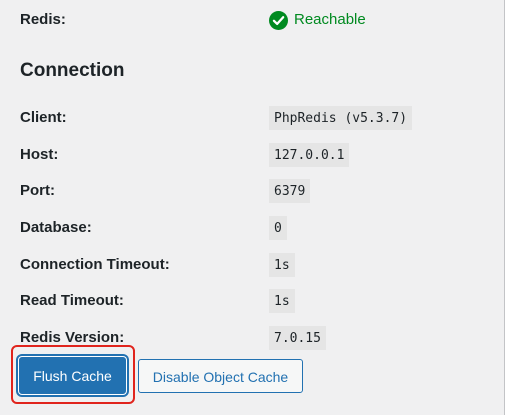 The image size is (505, 415). Describe the element at coordinates (290, 191) in the screenshot. I see `port-value: 6379` at that location.